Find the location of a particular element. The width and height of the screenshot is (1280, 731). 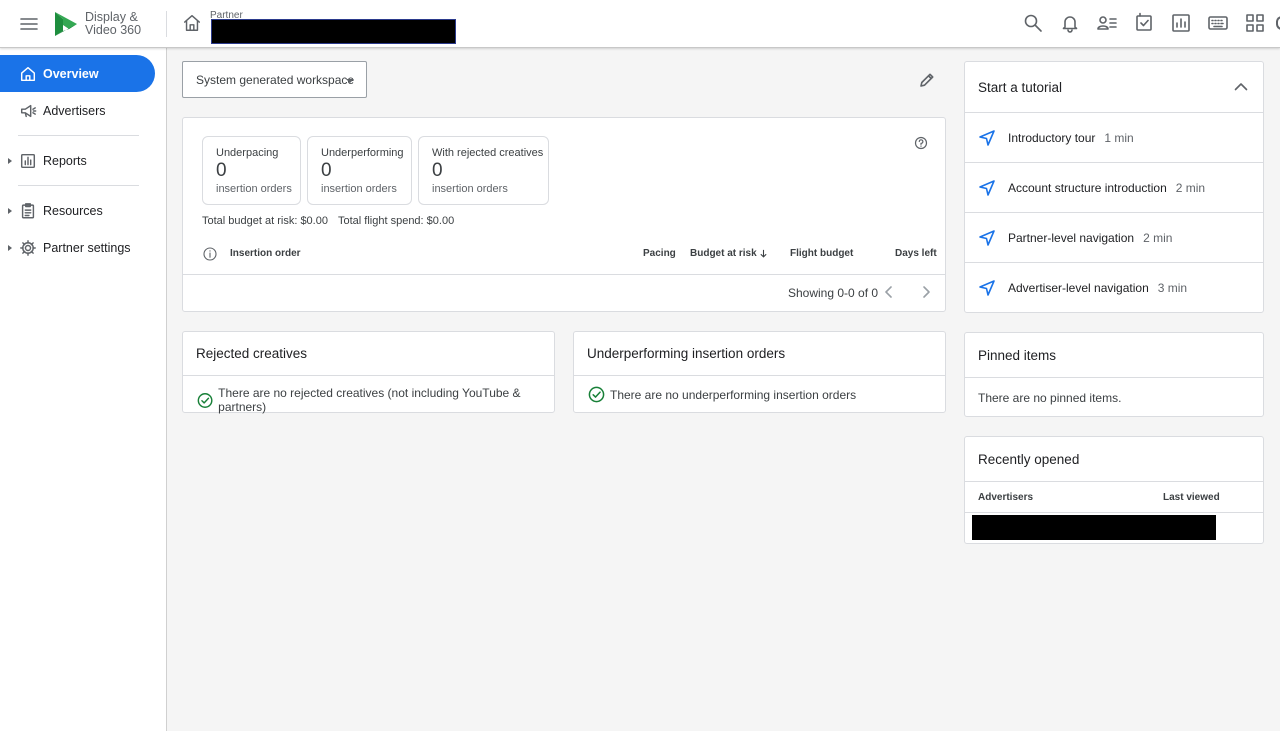

chevron-right-icon is located at coordinates (926, 292).